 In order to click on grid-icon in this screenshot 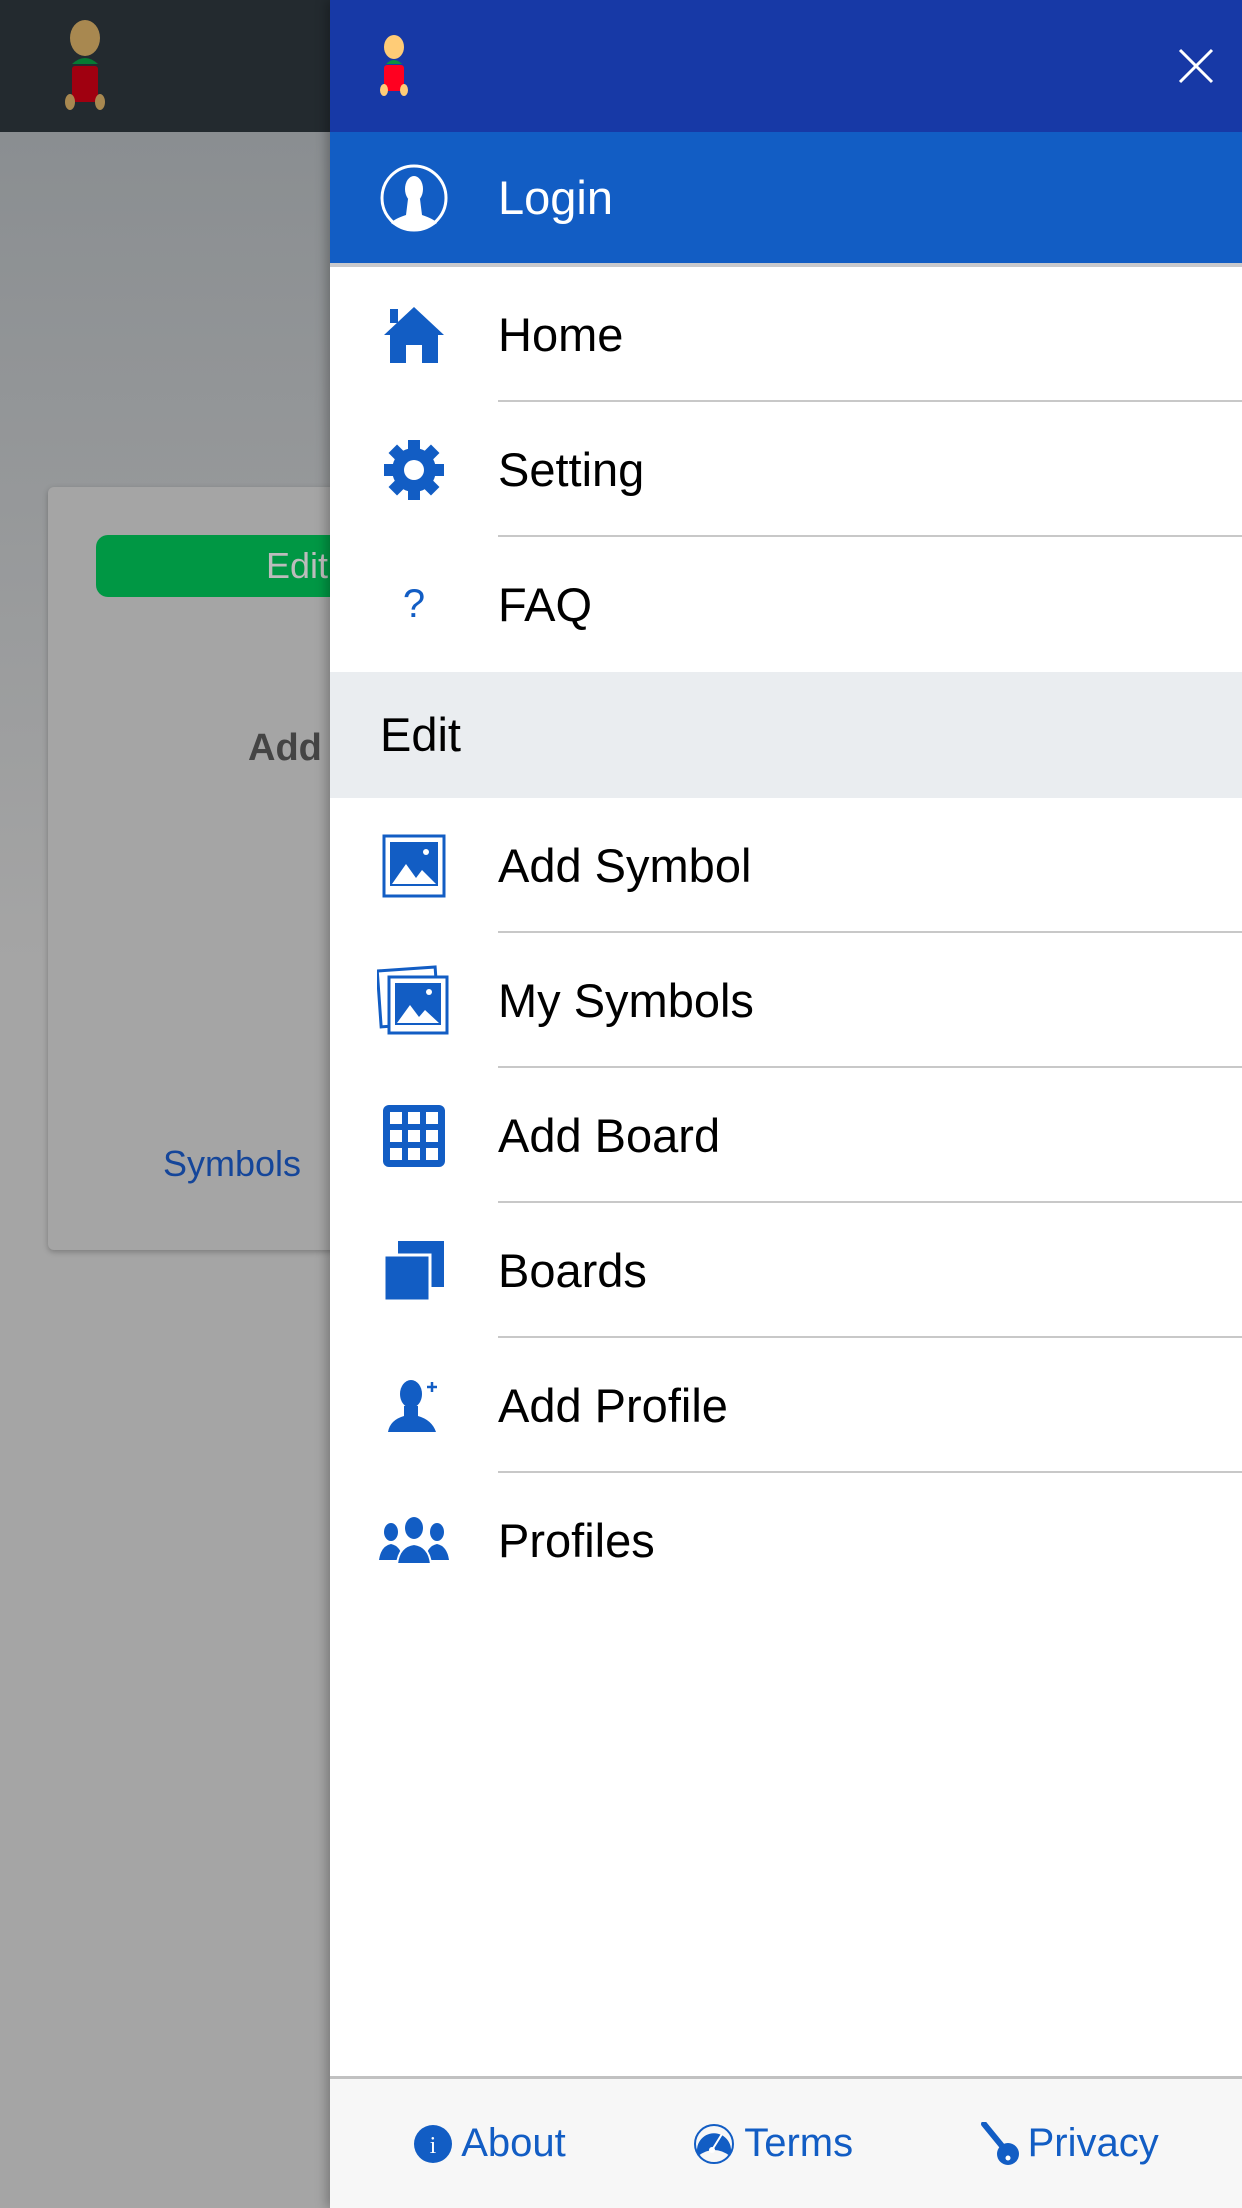, I will do `click(414, 1135)`.